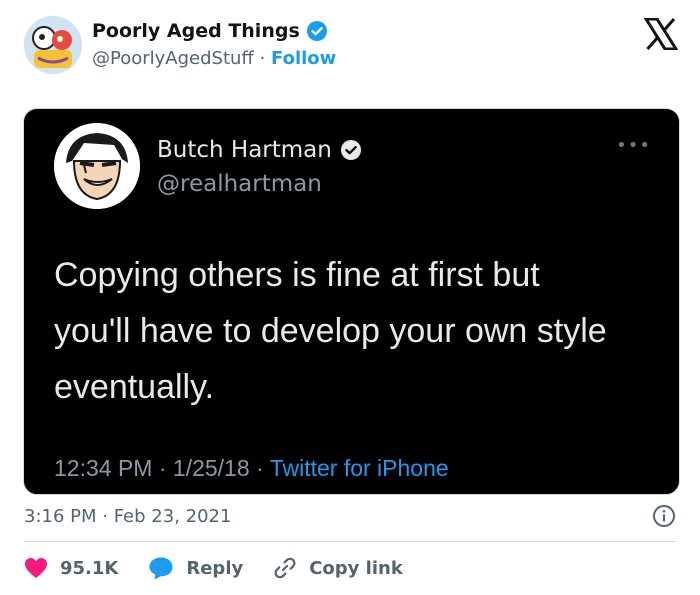  I want to click on follow-button: Follow, so click(303, 58).